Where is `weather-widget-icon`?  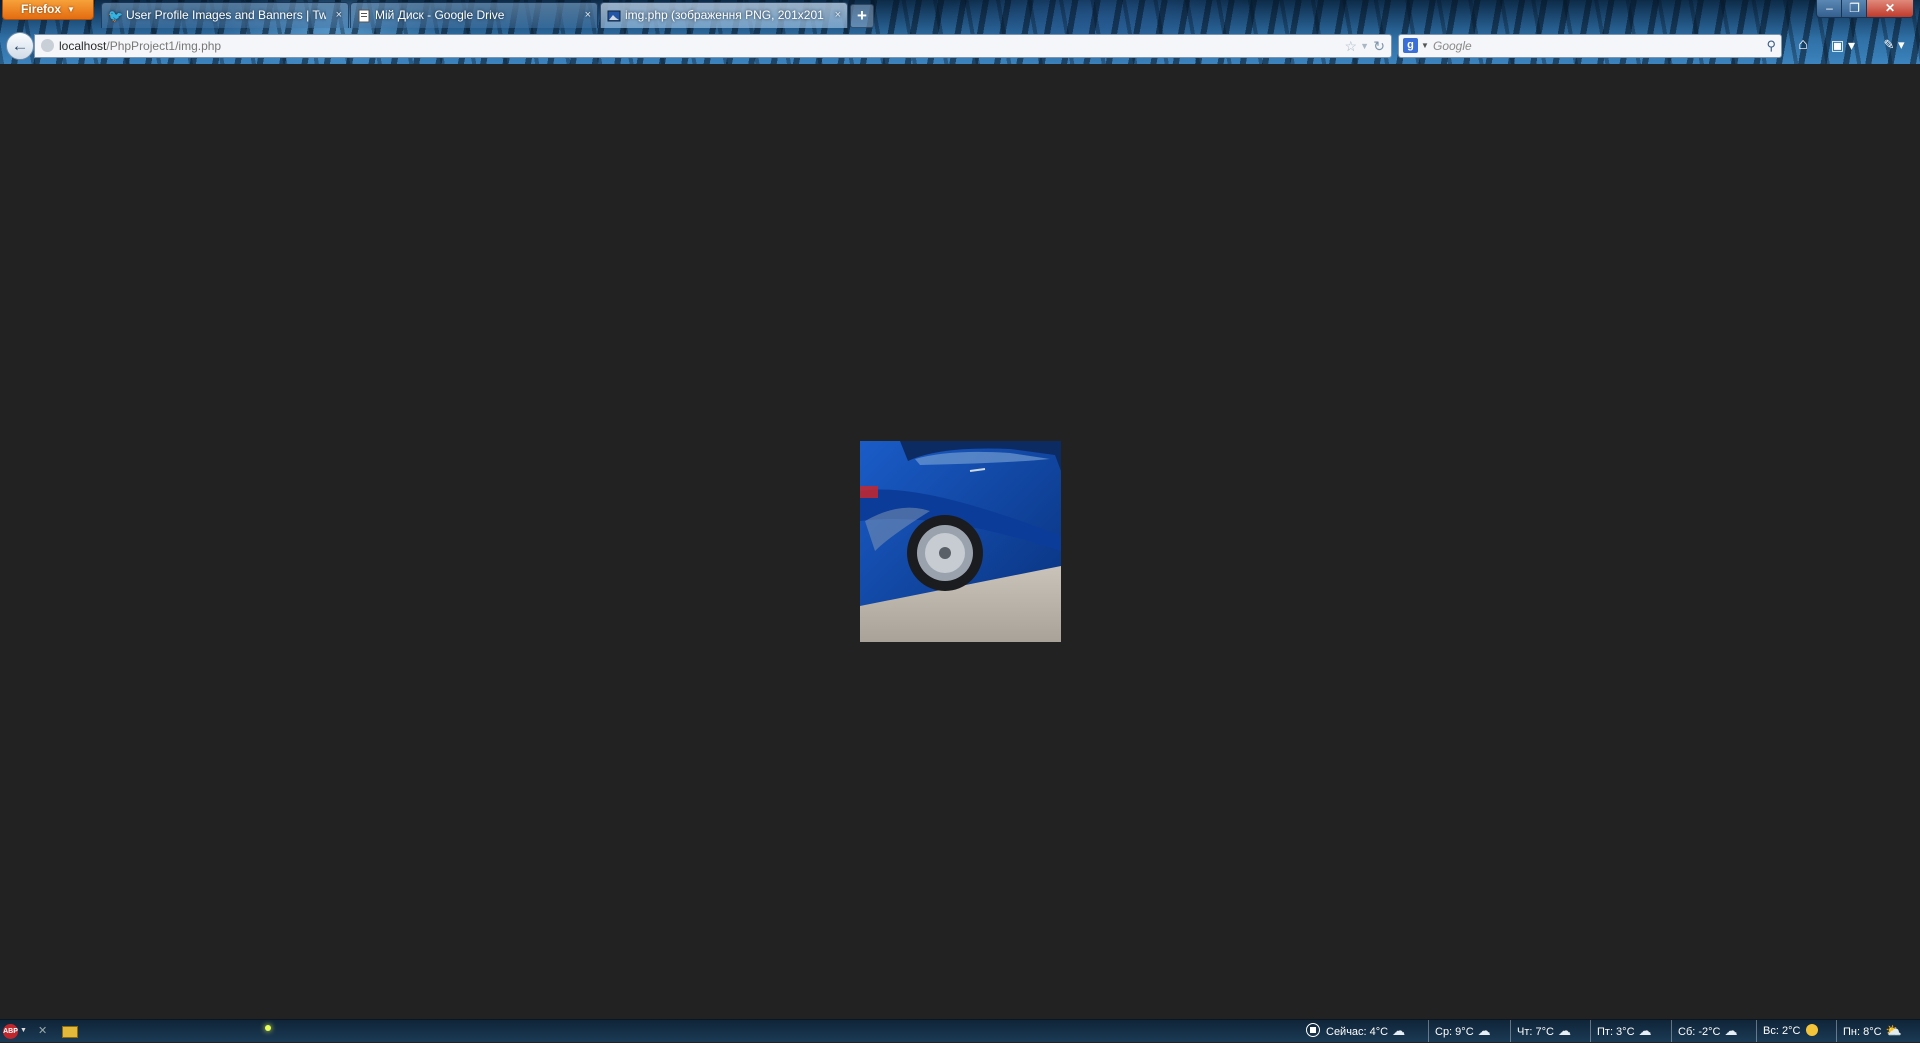
weather-widget-icon is located at coordinates (1313, 1030).